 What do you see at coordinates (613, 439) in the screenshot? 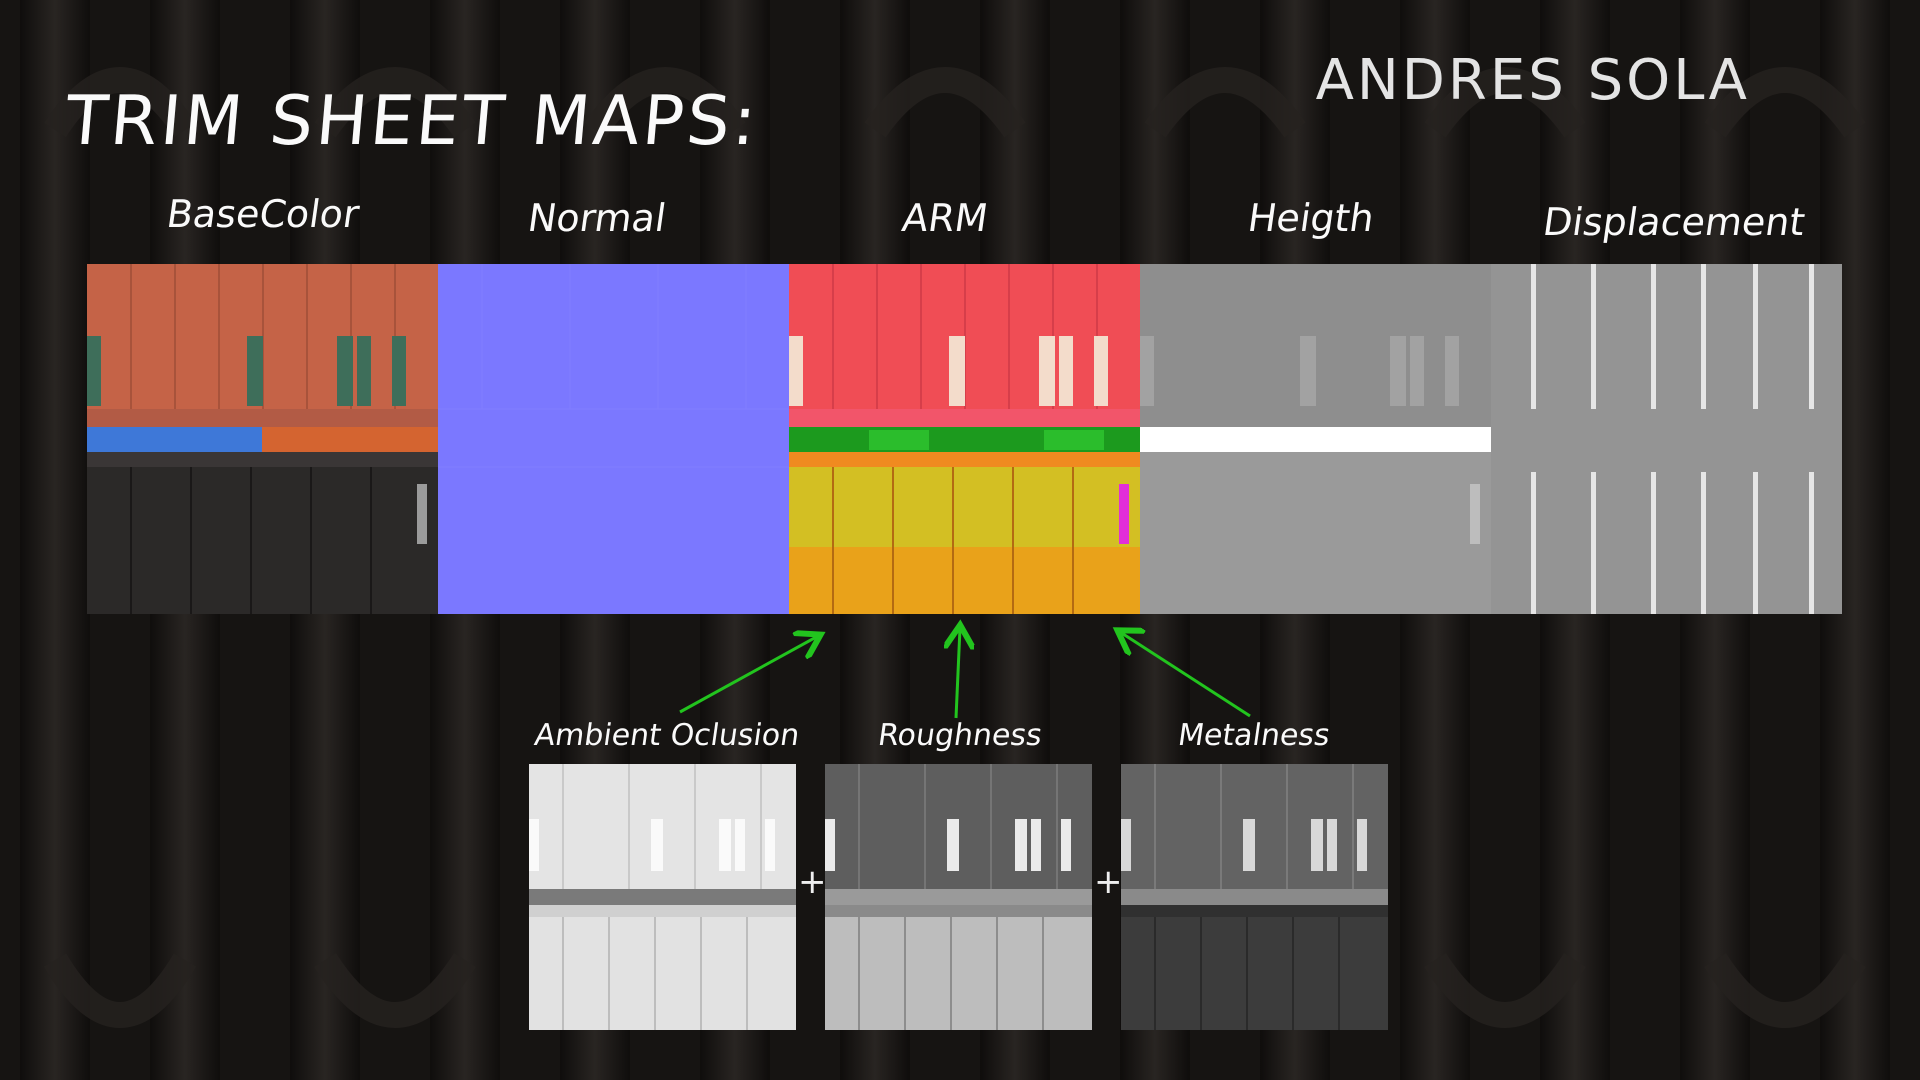
I see `normal-map` at bounding box center [613, 439].